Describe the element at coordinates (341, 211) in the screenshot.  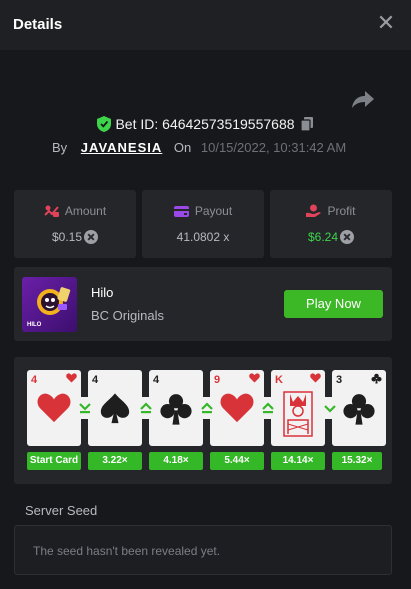
I see `profit-label: Profit` at that location.